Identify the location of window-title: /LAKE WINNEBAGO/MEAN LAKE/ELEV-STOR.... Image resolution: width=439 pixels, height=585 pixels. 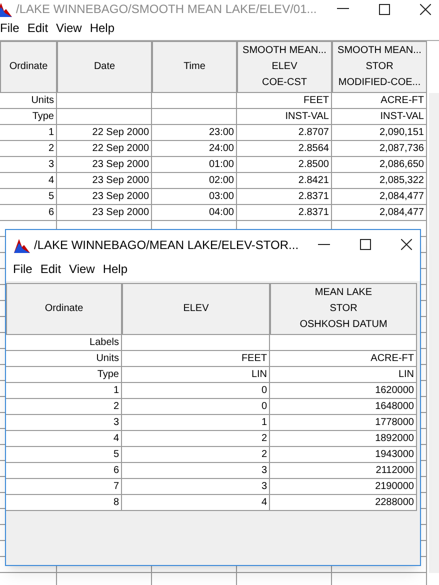
(166, 245).